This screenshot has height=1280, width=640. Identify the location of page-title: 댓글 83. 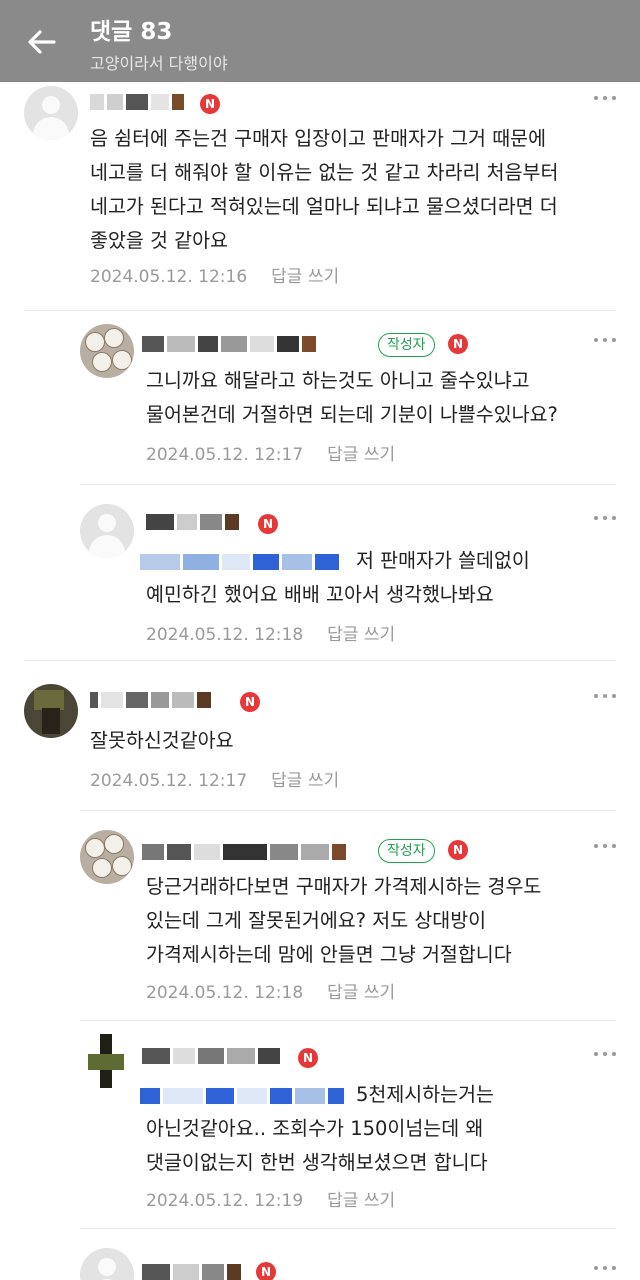
(131, 32).